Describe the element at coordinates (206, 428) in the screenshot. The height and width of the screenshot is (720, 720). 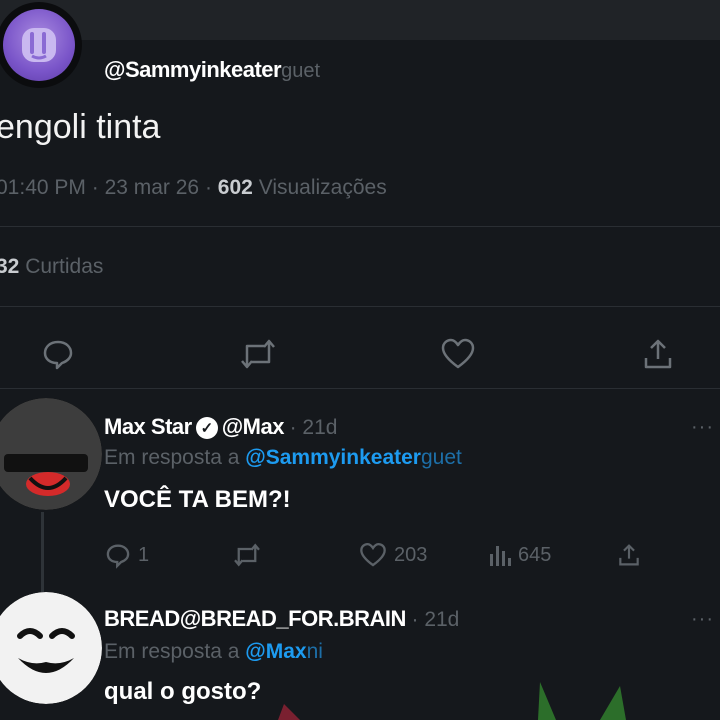
I see `verified-icon: ✓` at that location.